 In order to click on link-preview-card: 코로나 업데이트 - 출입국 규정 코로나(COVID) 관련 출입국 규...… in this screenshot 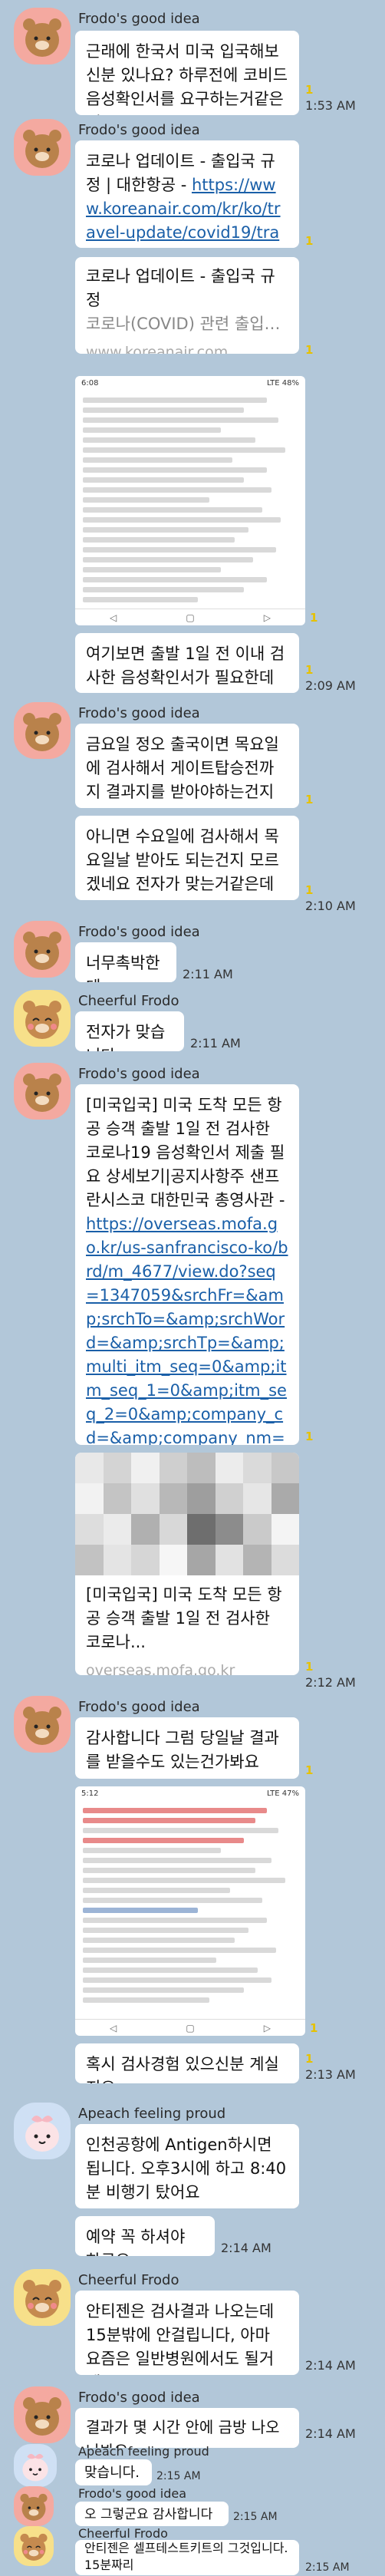, I will do `click(187, 305)`.